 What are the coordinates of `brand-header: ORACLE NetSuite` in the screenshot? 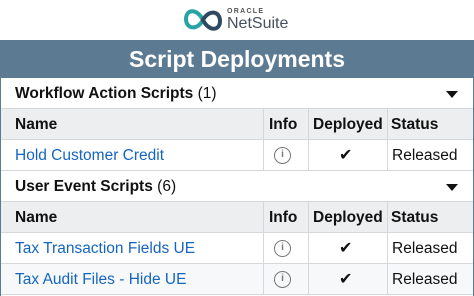 It's located at (237, 20).